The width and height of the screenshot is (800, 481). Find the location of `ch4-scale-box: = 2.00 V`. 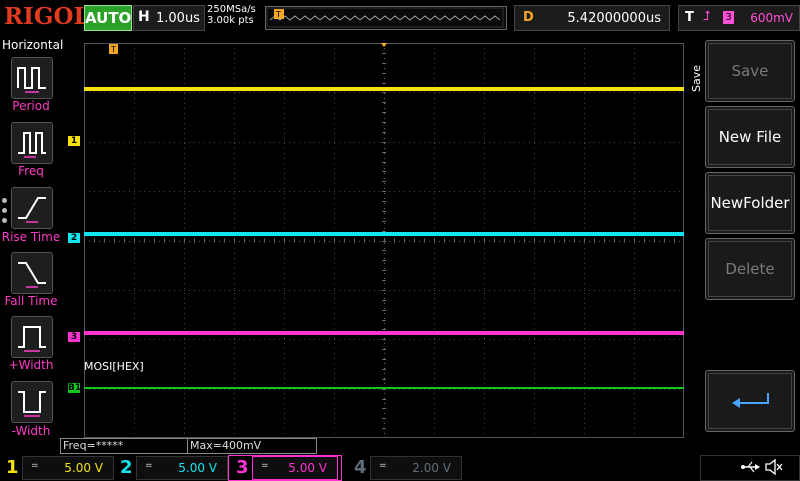

ch4-scale-box: = 2.00 V is located at coordinates (416, 468).